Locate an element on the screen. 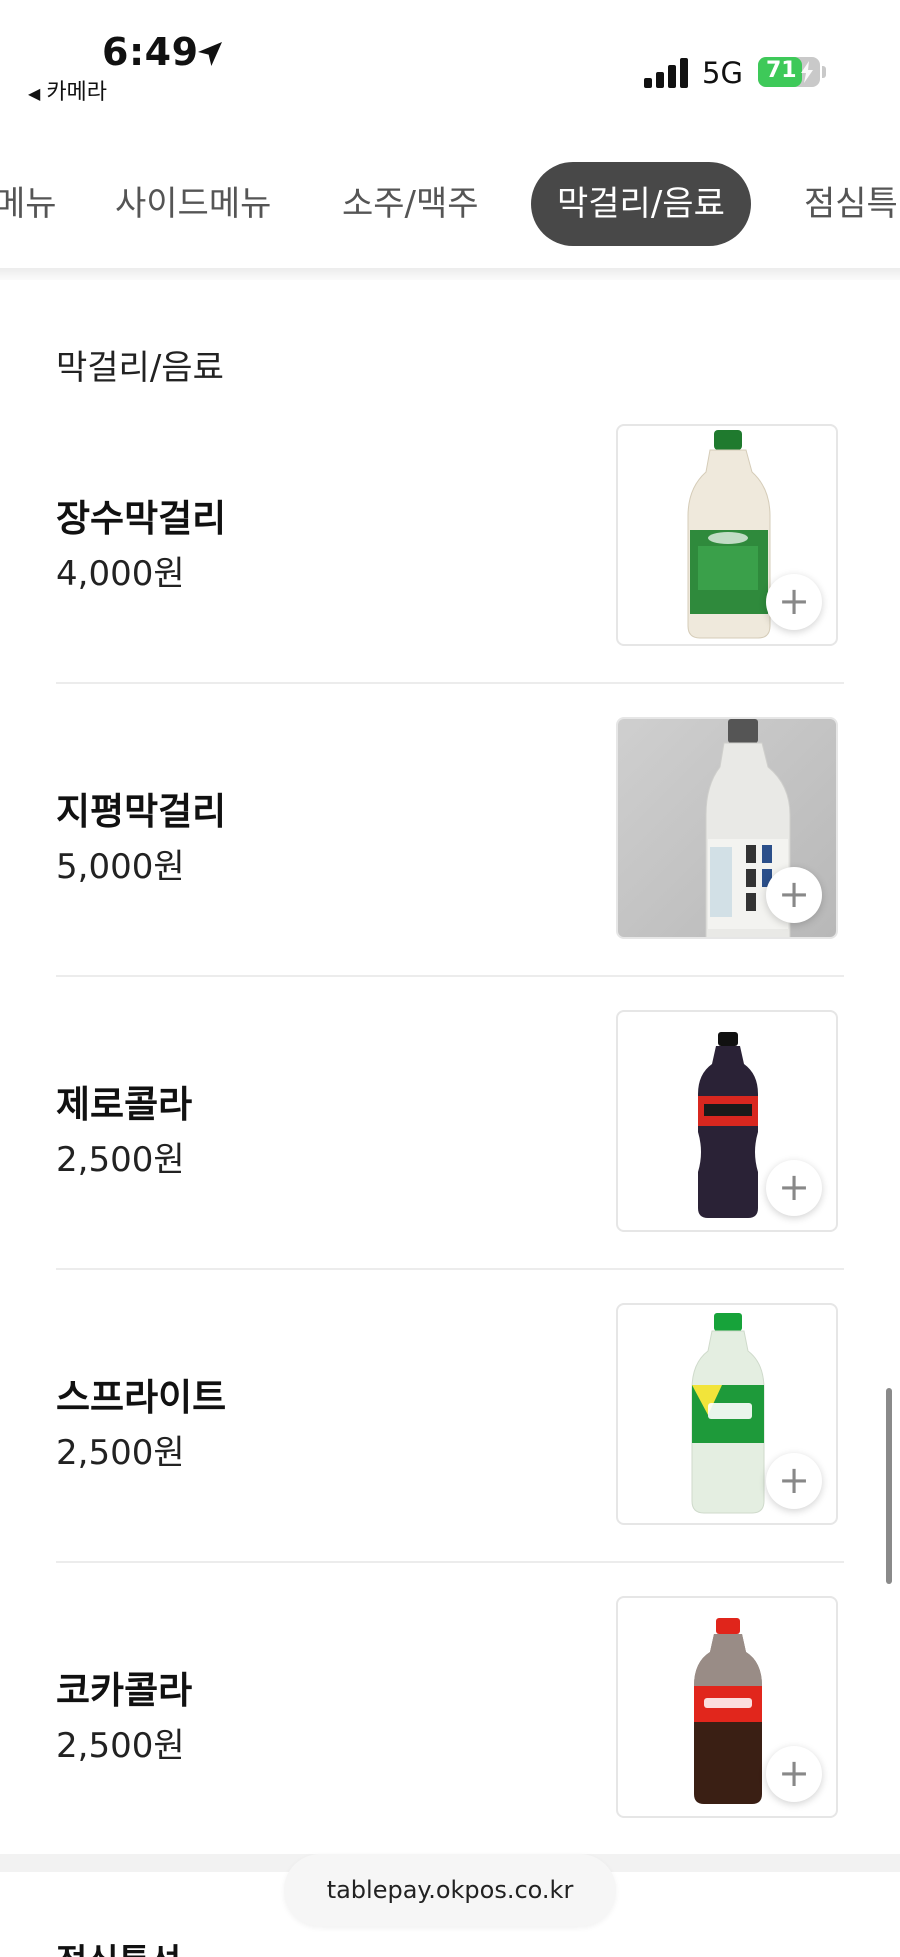 This screenshot has width=900, height=1957. url-bar: tablepay.okpos.co.kr is located at coordinates (450, 1890).